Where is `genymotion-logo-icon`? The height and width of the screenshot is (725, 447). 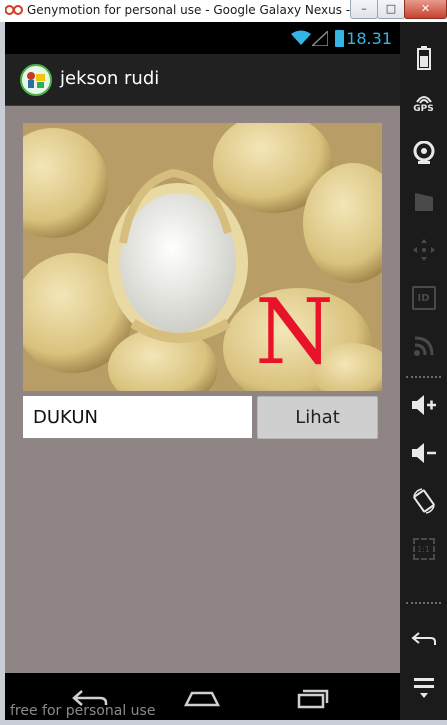 genymotion-logo-icon is located at coordinates (14, 10).